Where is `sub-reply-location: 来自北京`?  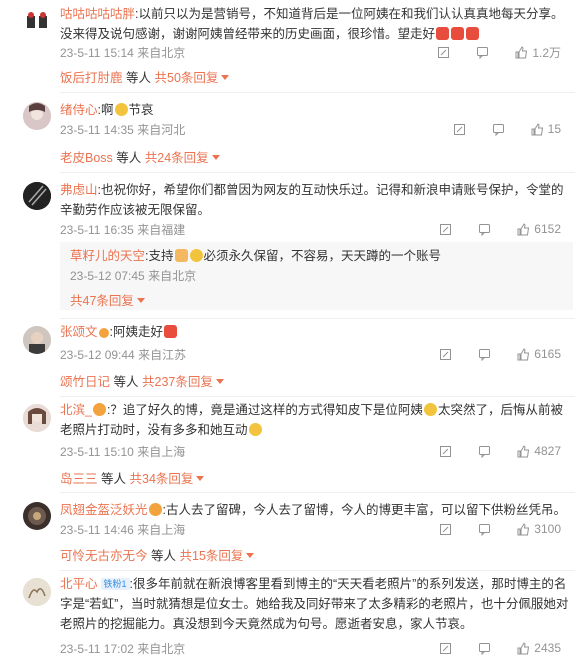 sub-reply-location: 来自北京 is located at coordinates (172, 276).